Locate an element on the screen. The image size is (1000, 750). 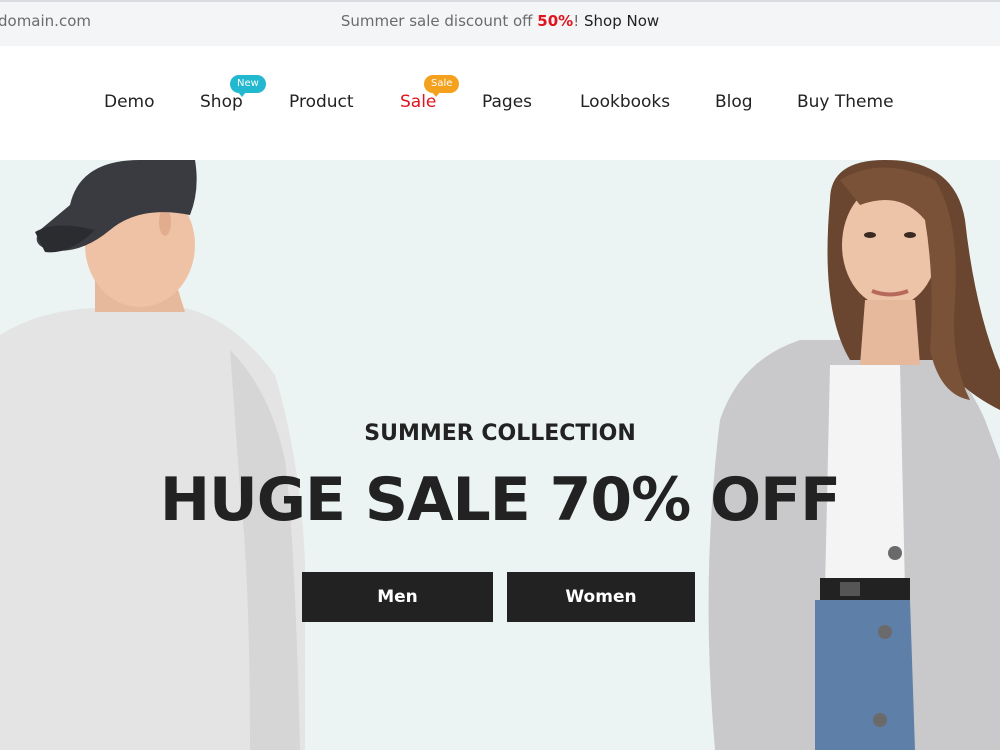
nav-item-sale-label: Sale is located at coordinates (418, 102).